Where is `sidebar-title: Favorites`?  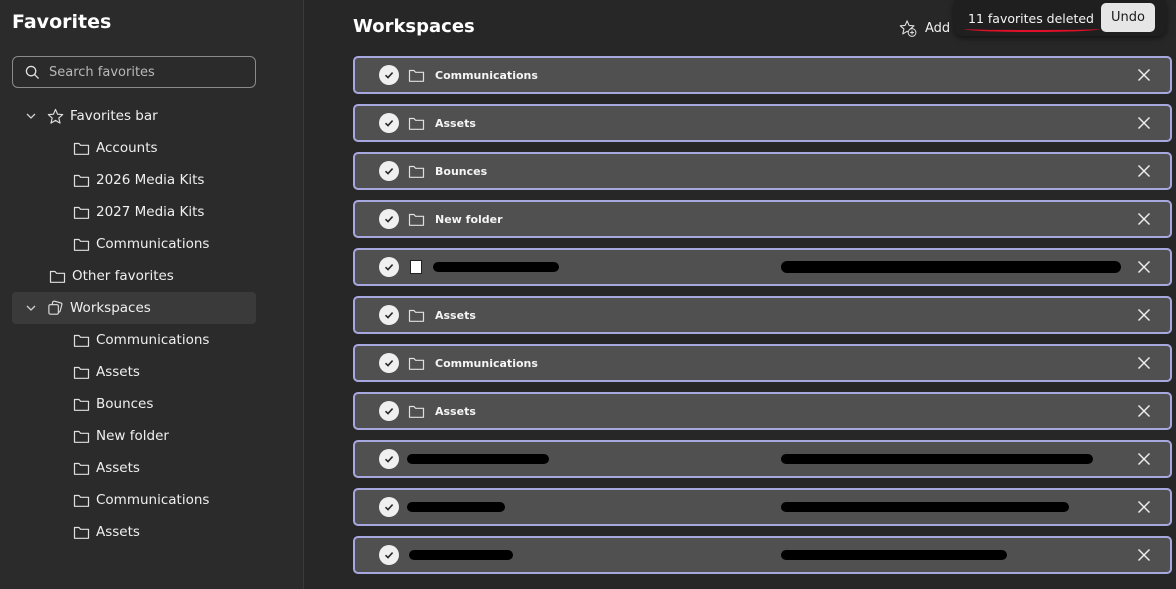
sidebar-title: Favorites is located at coordinates (62, 22).